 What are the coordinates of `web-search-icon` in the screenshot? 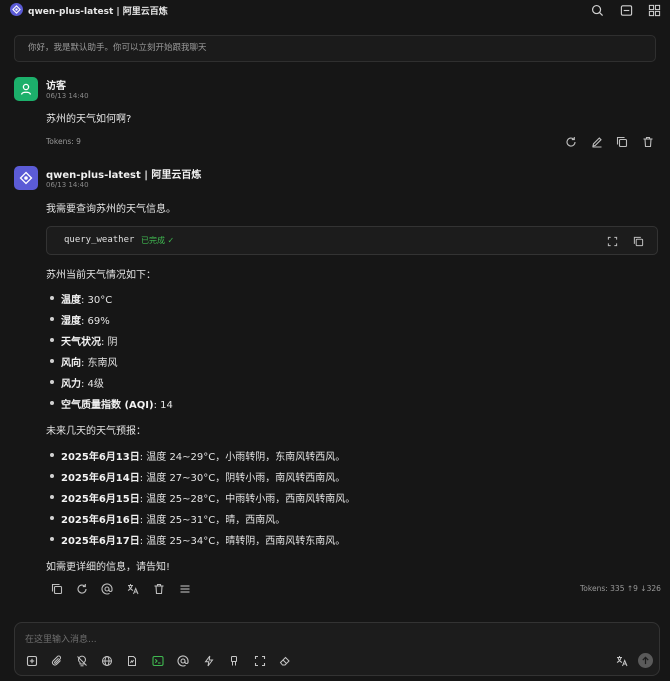 It's located at (107, 661).